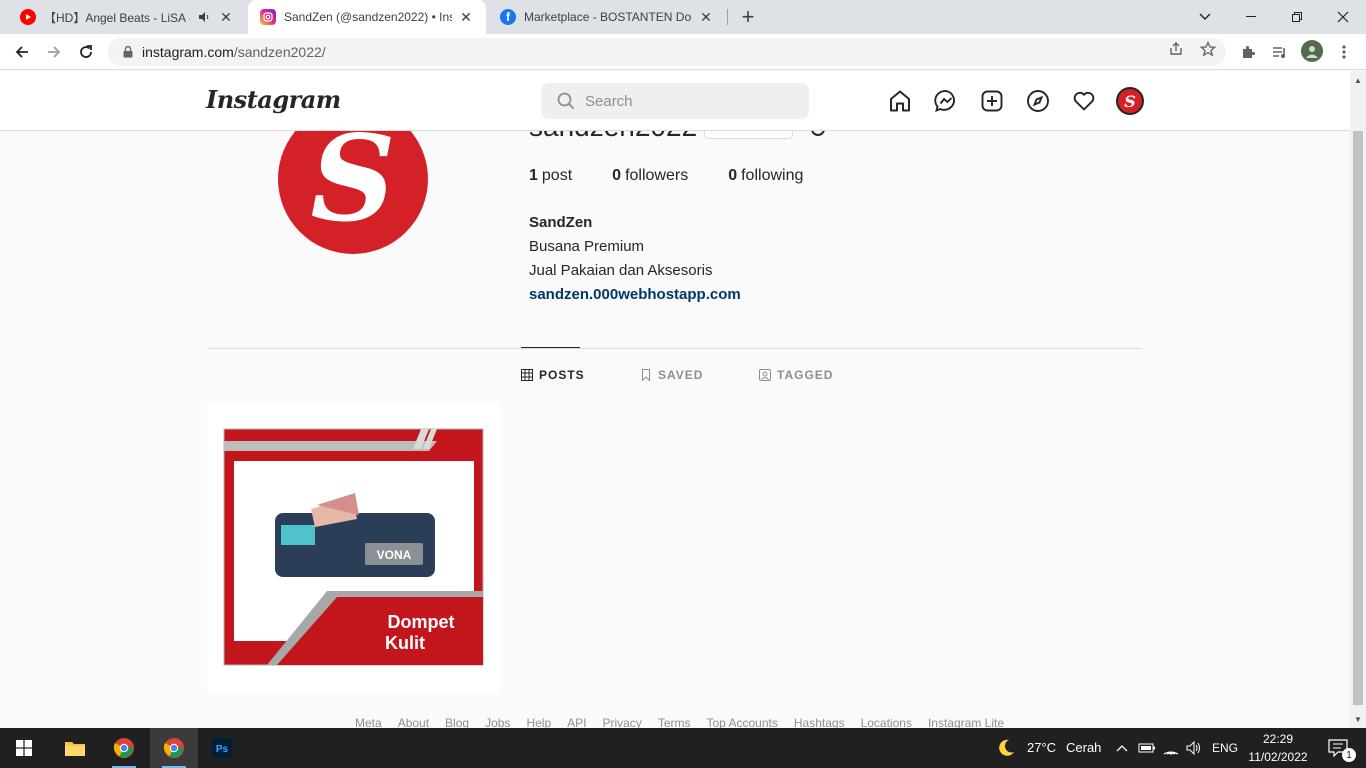  I want to click on posts-count: 1 post, so click(551, 175).